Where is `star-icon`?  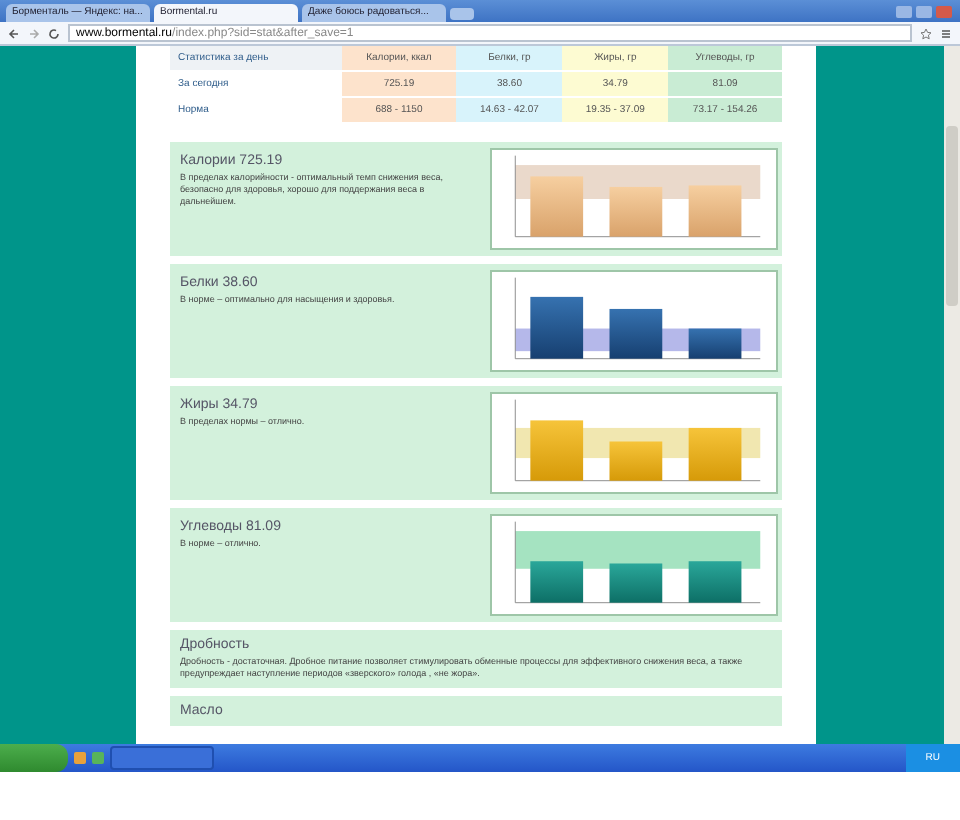 star-icon is located at coordinates (926, 33).